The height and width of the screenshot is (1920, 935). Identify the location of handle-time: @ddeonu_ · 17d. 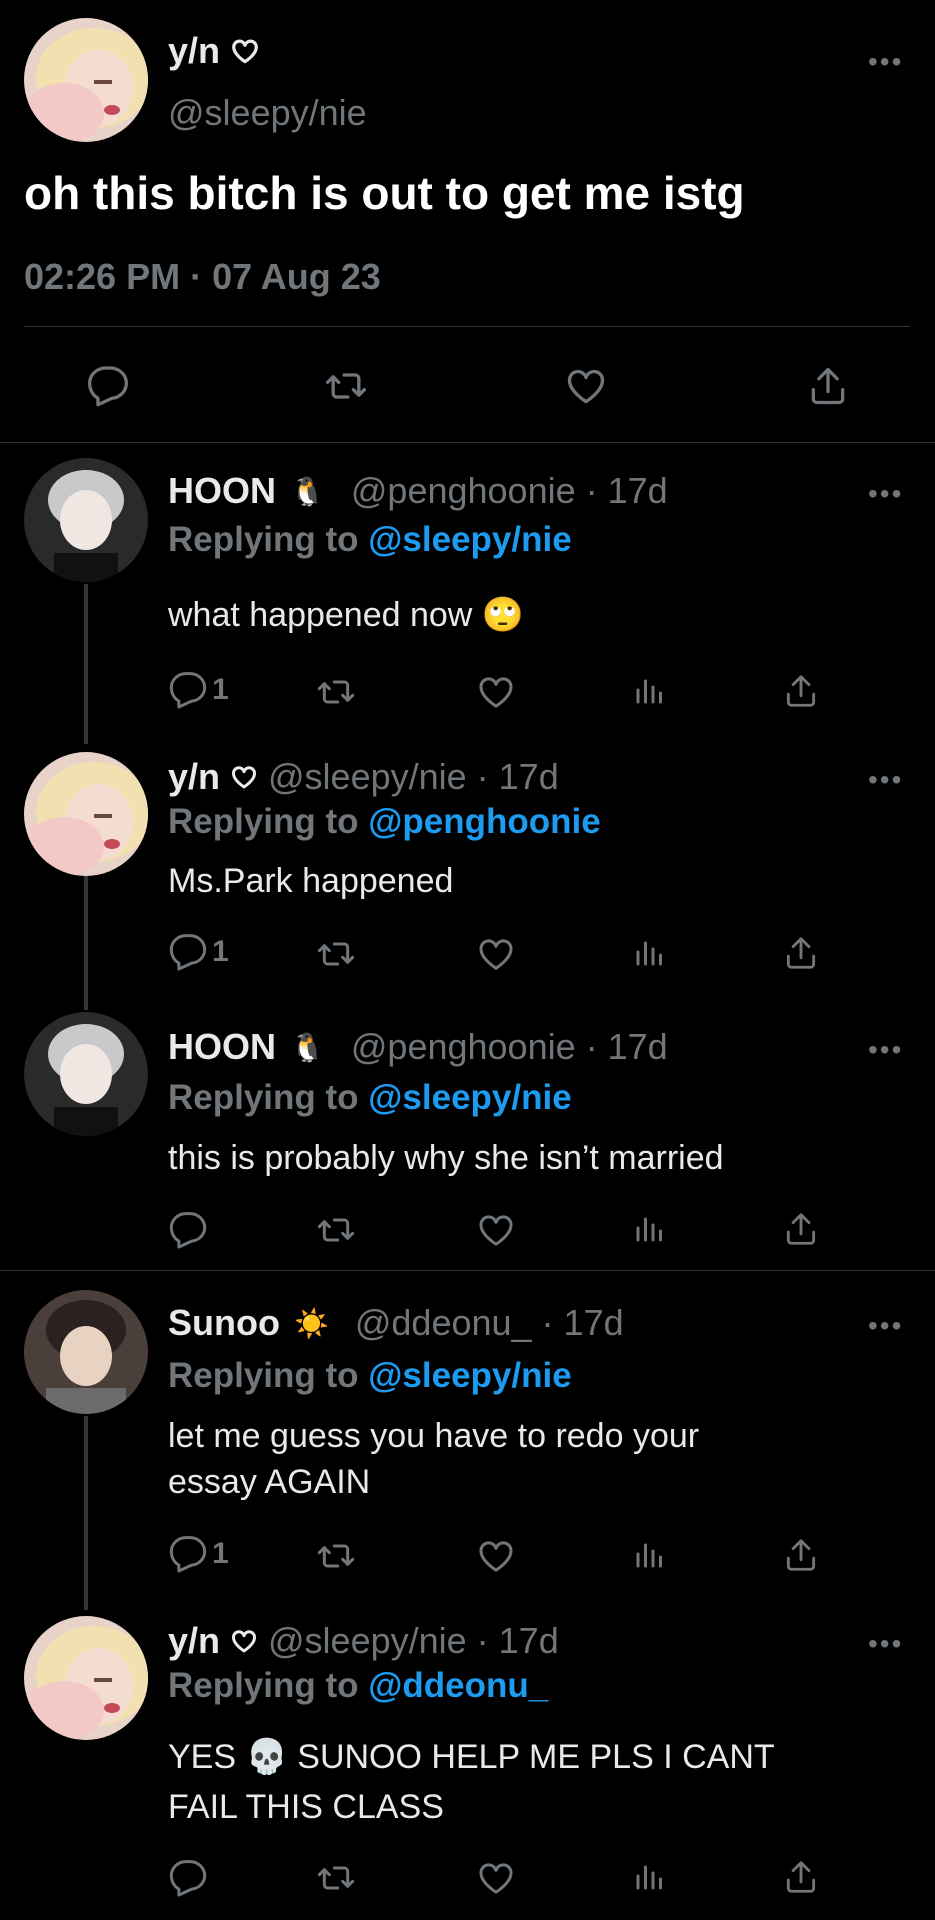
(489, 1323).